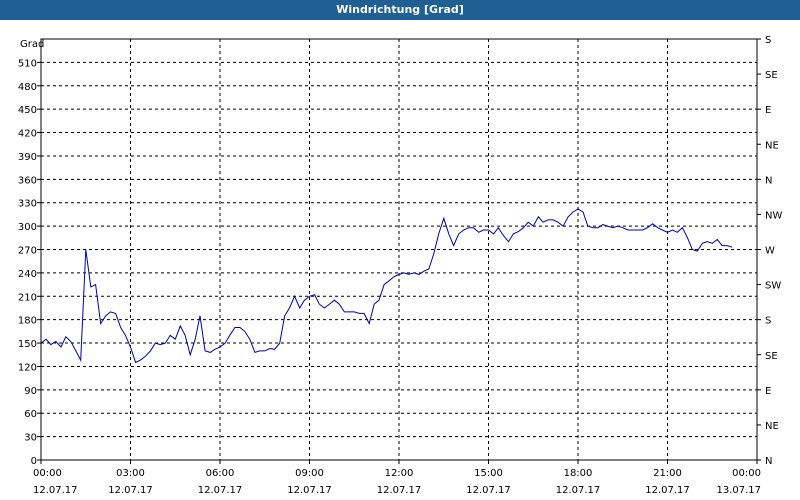 The width and height of the screenshot is (800, 500). I want to click on y-axis-label: Grad, so click(32, 44).